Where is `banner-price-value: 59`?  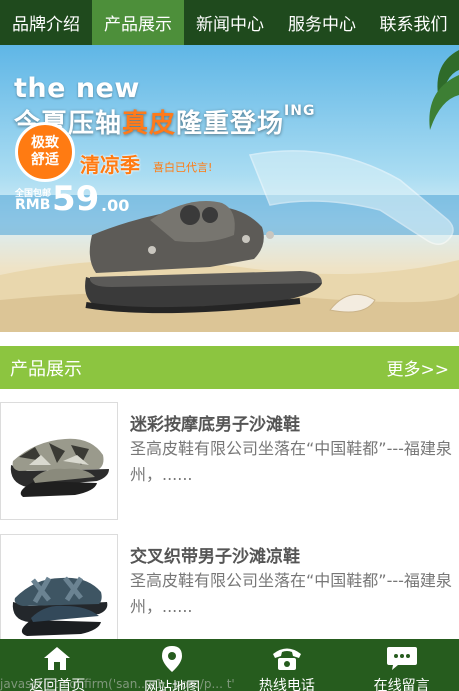
banner-price-value: 59 is located at coordinates (76, 199).